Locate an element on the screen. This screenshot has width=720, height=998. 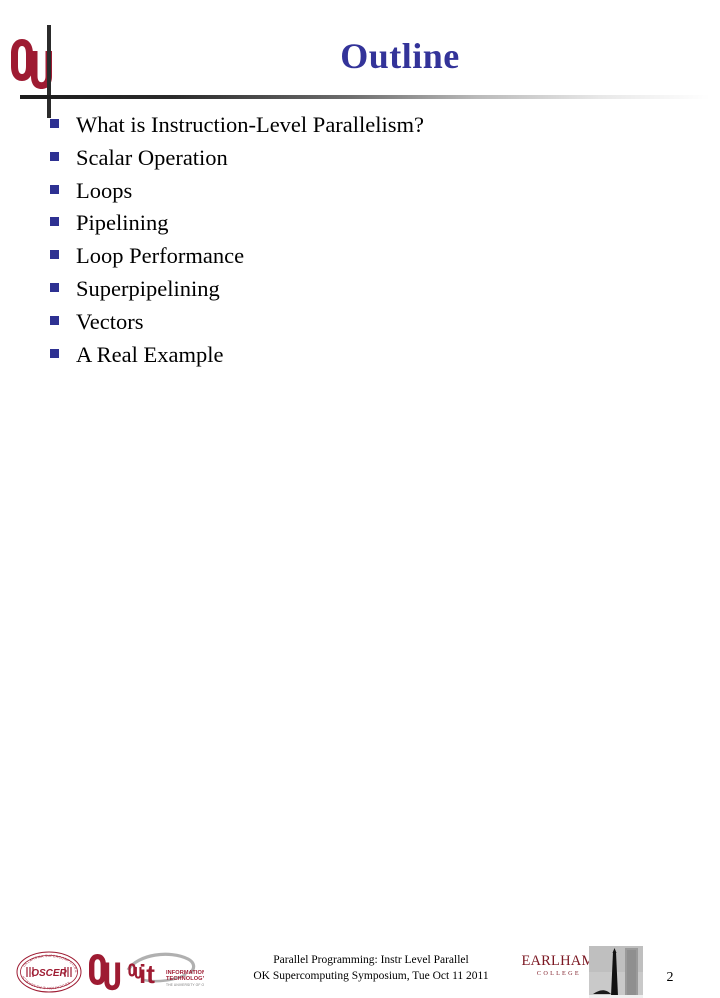
horizontal-gradient-rule is located at coordinates (365, 97).